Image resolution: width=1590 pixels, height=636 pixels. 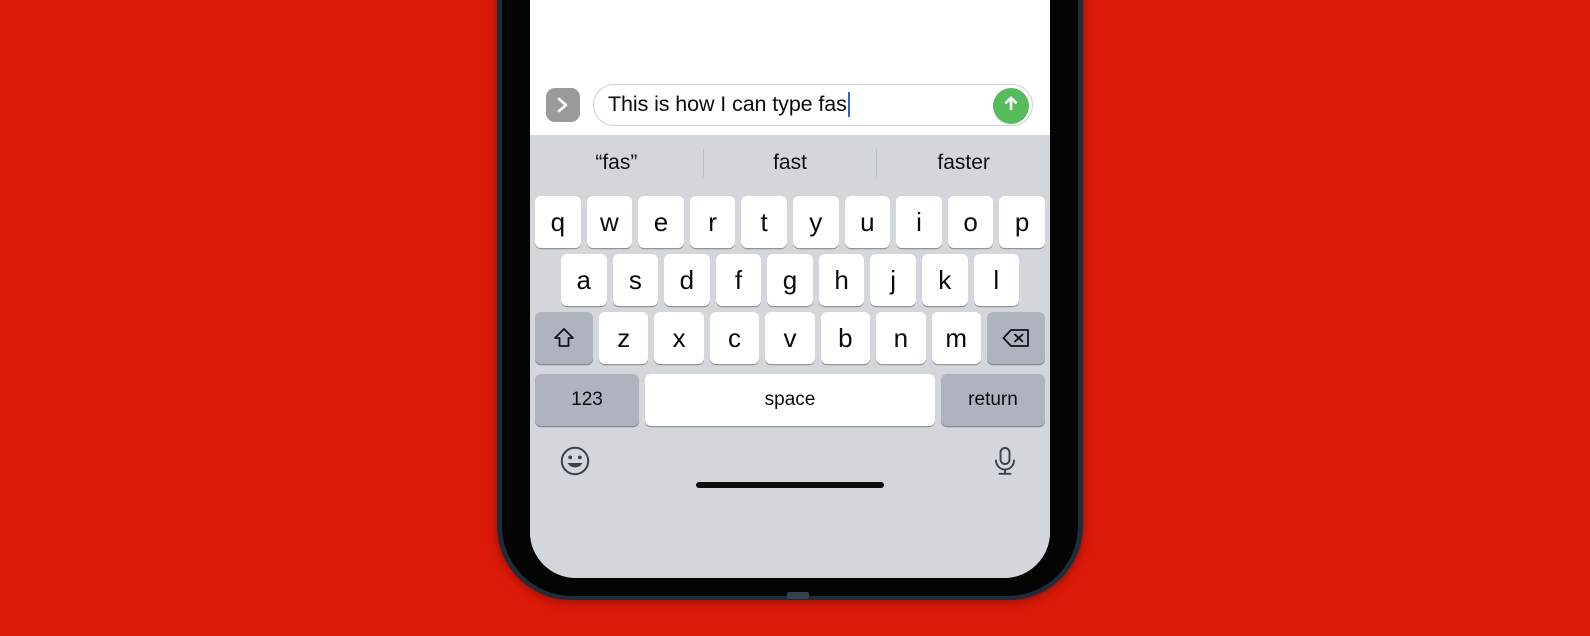 I want to click on key-t: t, so click(x=764, y=222).